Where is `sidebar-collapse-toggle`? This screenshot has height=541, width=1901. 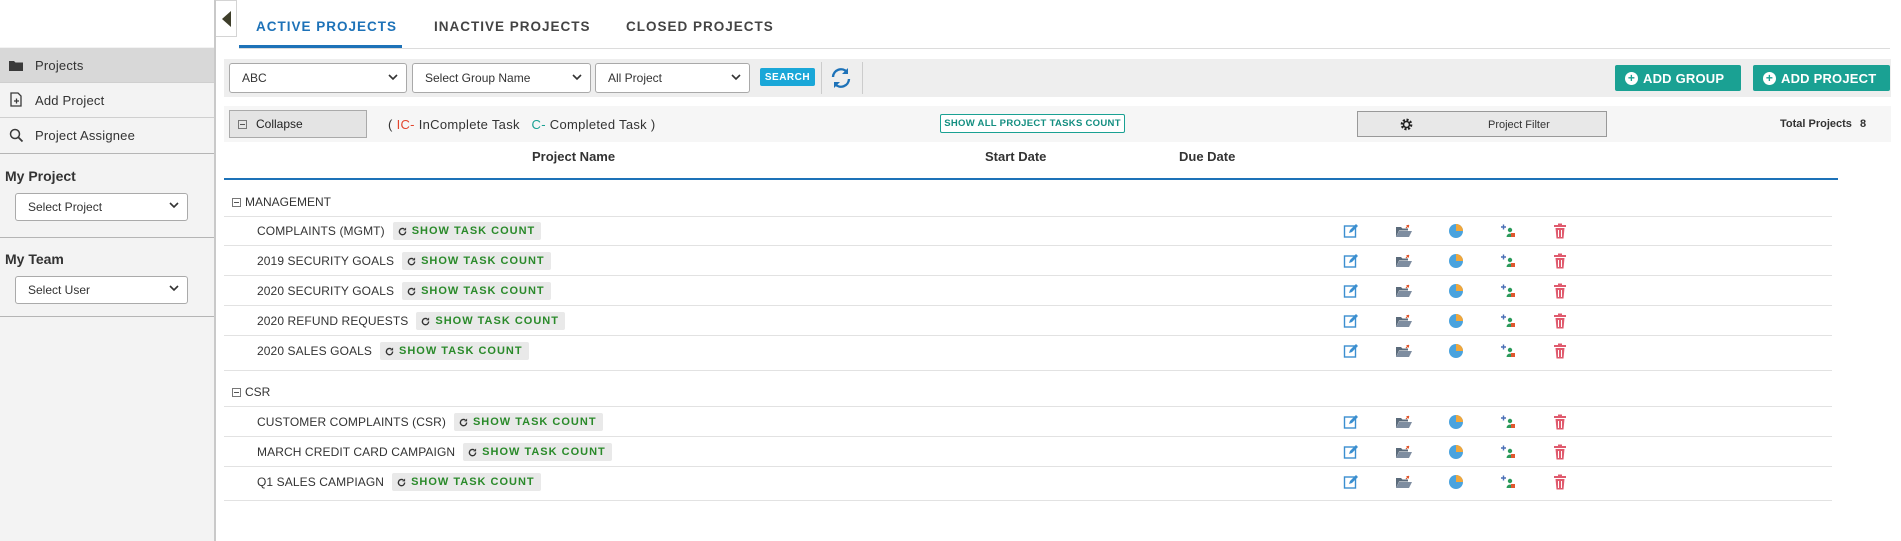
sidebar-collapse-toggle is located at coordinates (226, 18).